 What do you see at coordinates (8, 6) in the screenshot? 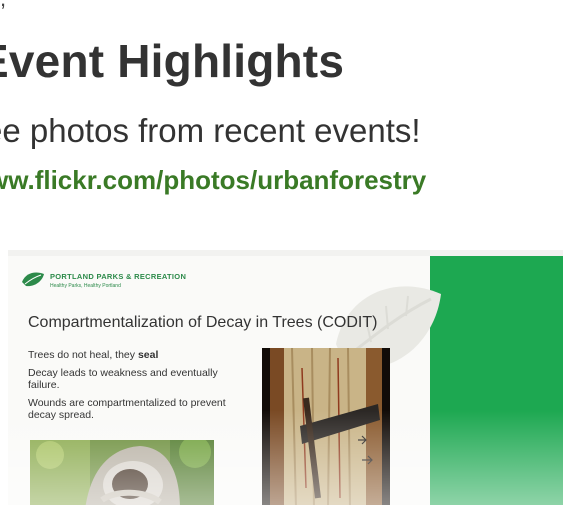
I see `top-cutoff-text: , ‘` at bounding box center [8, 6].